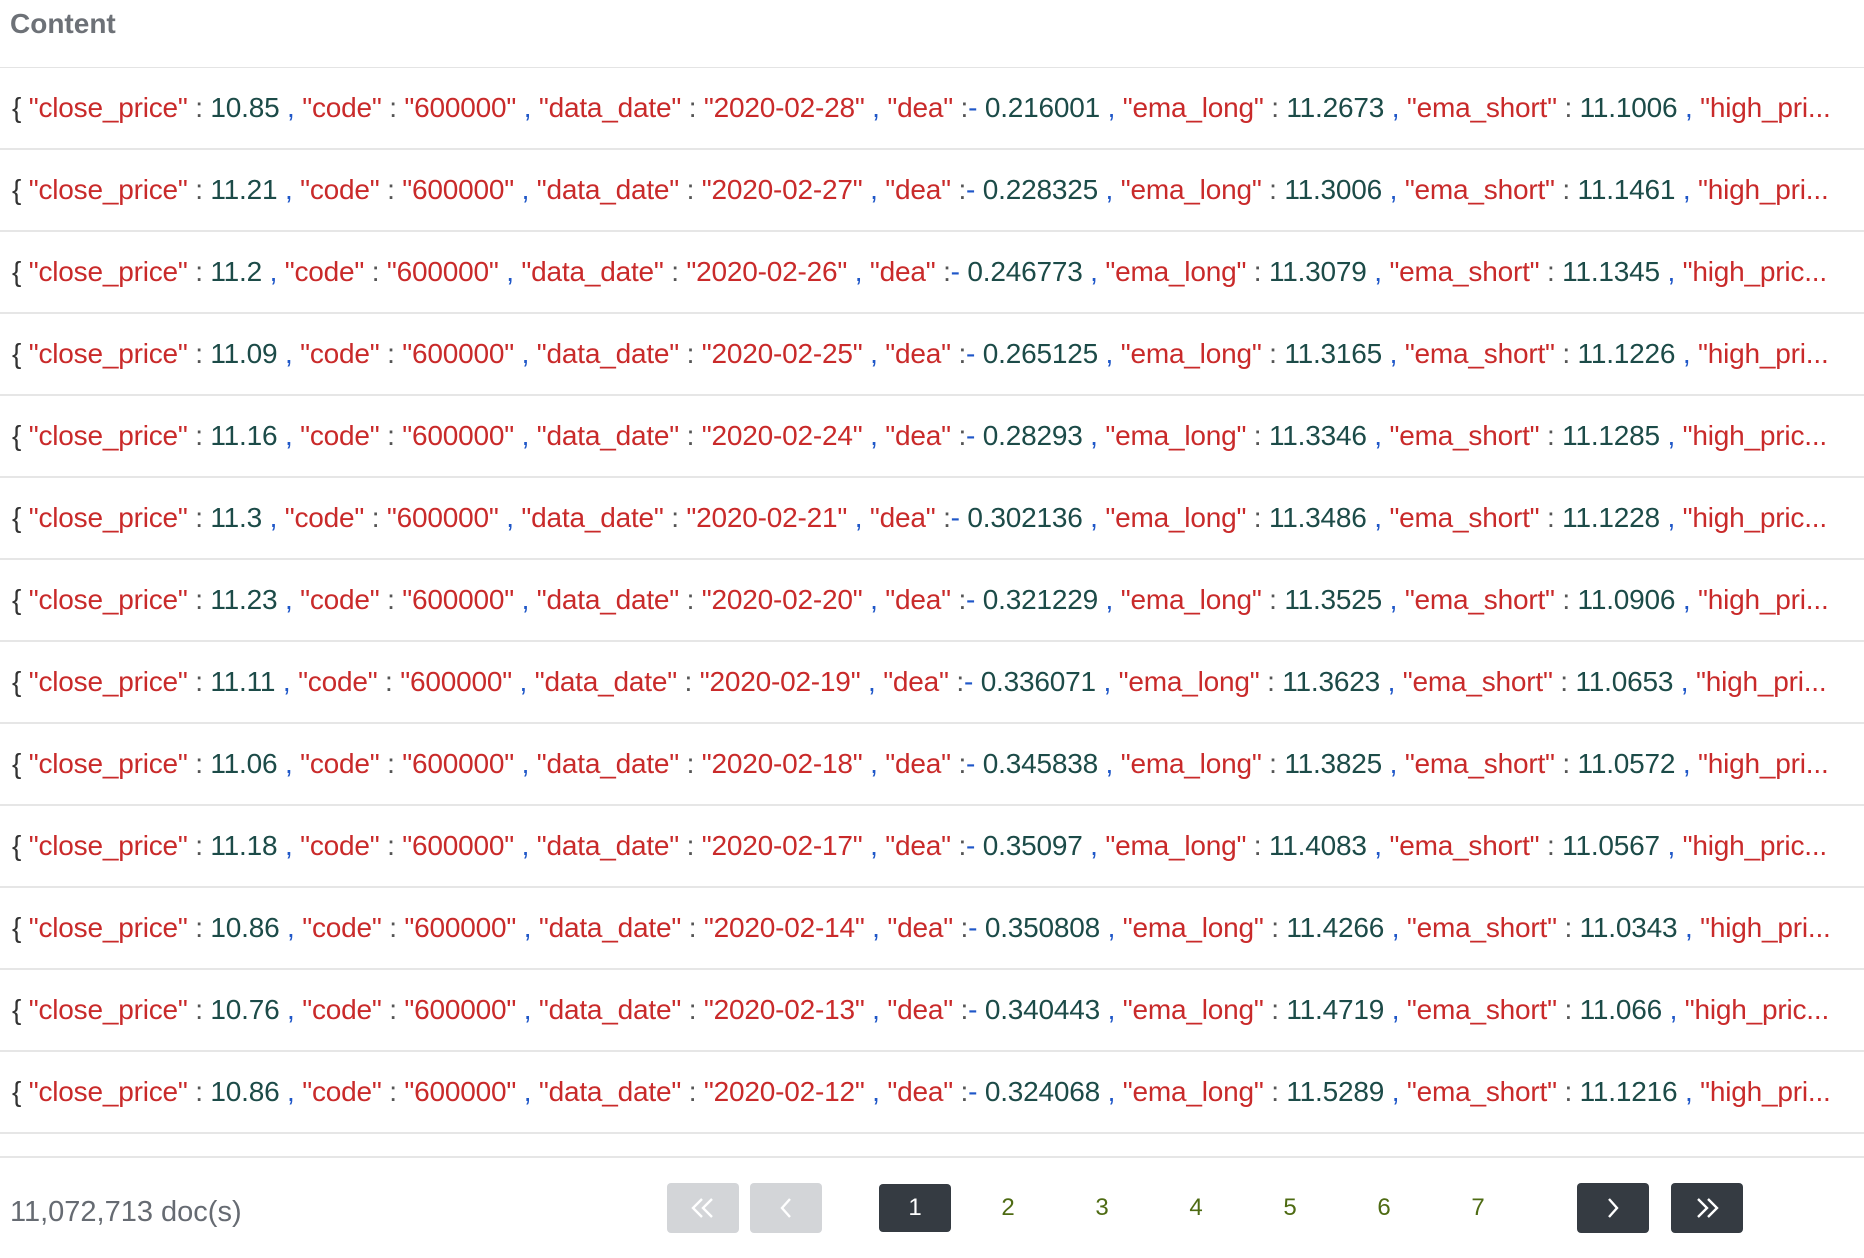 The image size is (1864, 1258). What do you see at coordinates (1290, 1208) in the screenshot?
I see `page-link-5: 5` at bounding box center [1290, 1208].